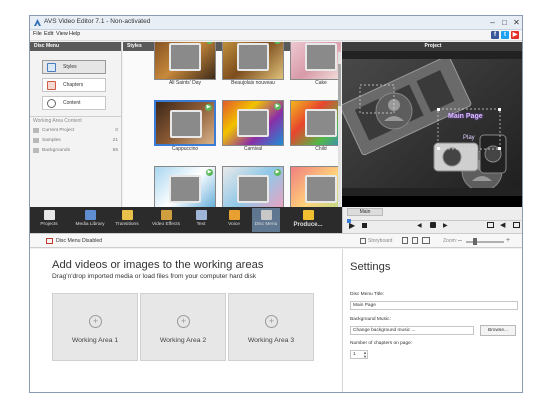 This screenshot has width=550, height=406. What do you see at coordinates (465, 116) in the screenshot?
I see `preview-main-page-text: Main Page` at bounding box center [465, 116].